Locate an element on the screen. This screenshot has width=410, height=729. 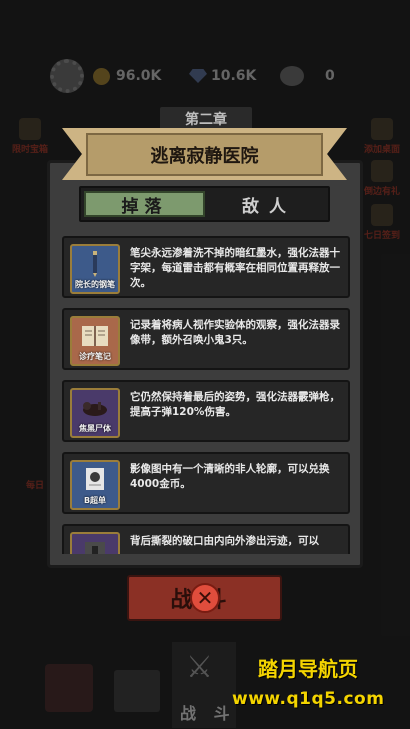
item-name: 诊疗笔记 is located at coordinates (95, 356).